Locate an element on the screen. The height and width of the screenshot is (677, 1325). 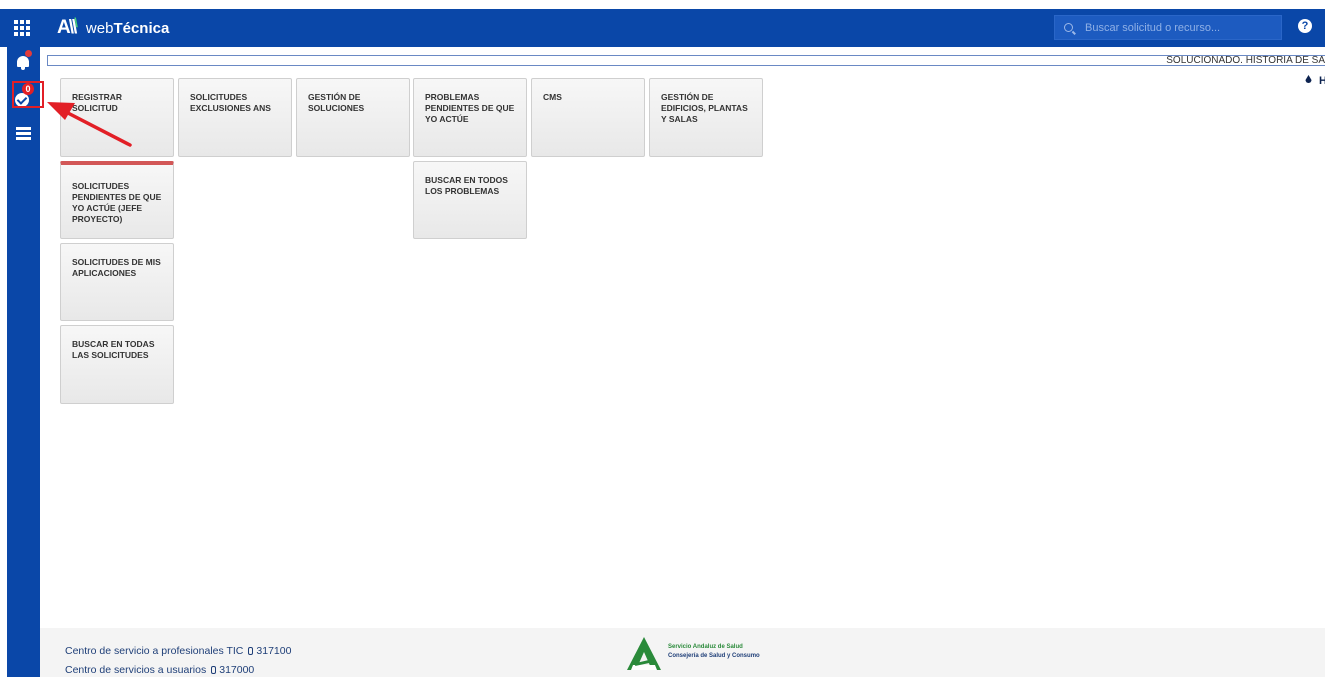
ticker-text: SOLUCIONADO. HISTORIA DE SA is located at coordinates (1245, 60).